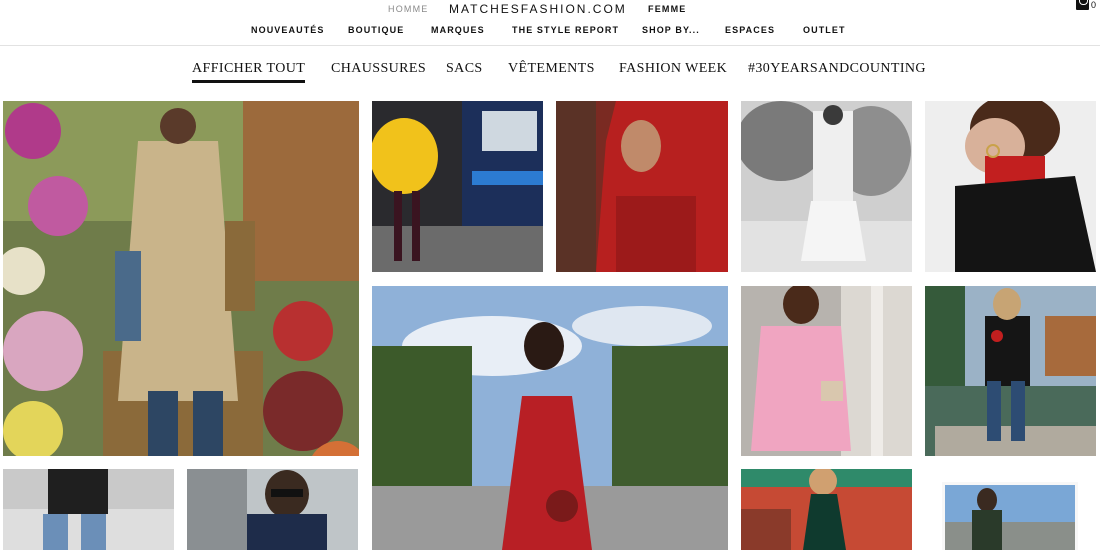 The image size is (1100, 550). I want to click on tab-fashion-week: FASHION WEEK, so click(673, 69).